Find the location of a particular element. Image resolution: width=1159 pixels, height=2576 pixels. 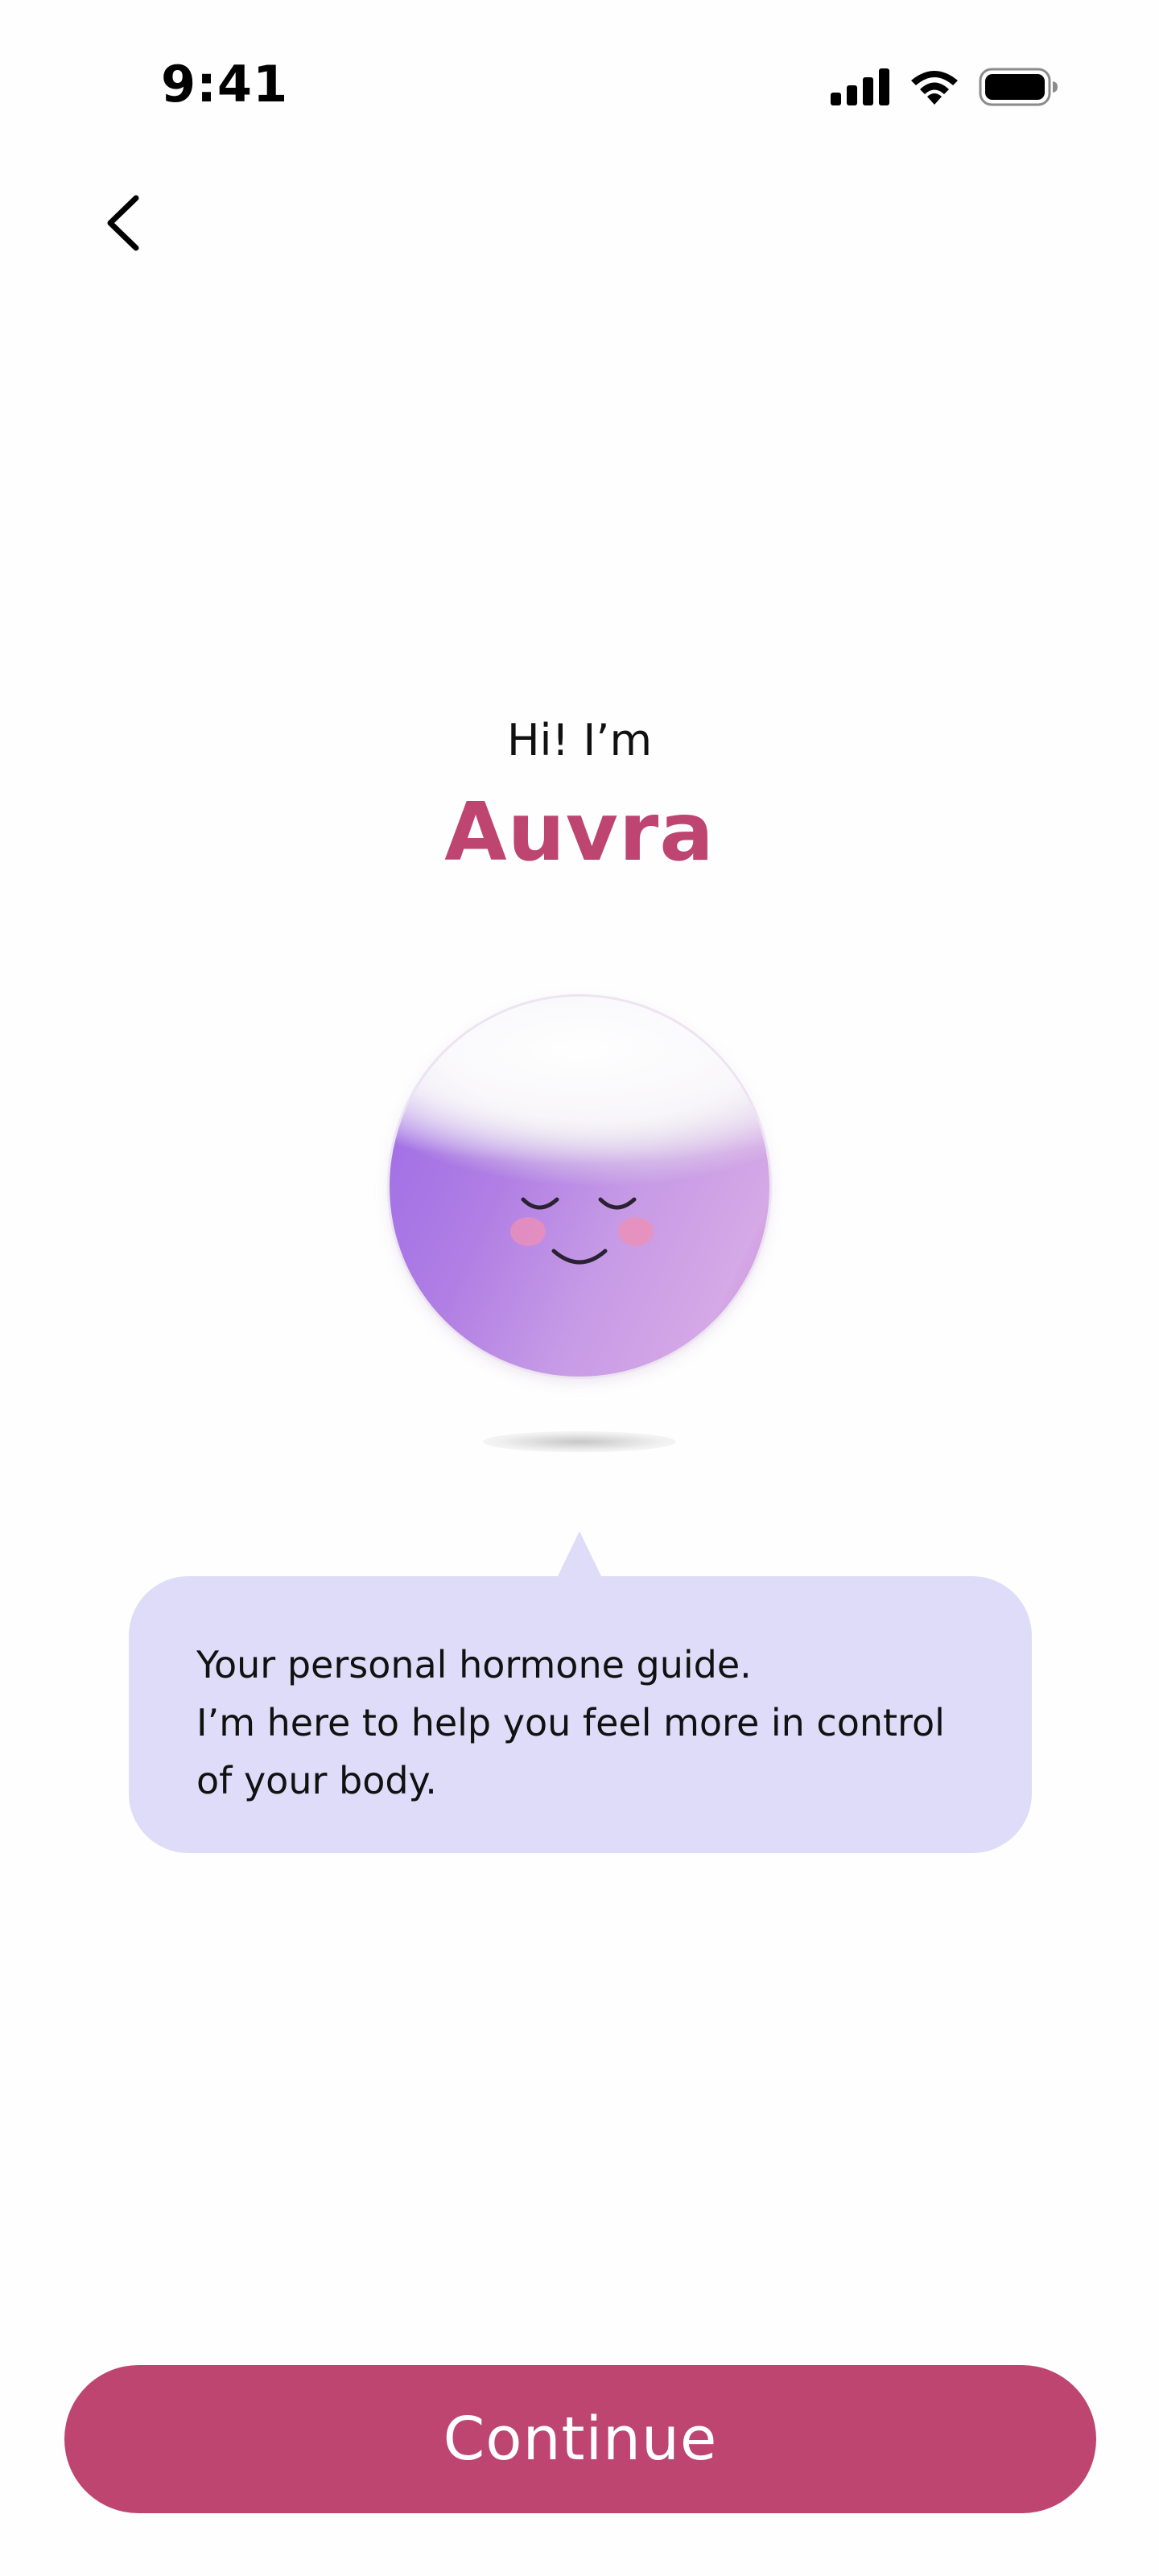

speech-bubble-tail is located at coordinates (579, 1554).